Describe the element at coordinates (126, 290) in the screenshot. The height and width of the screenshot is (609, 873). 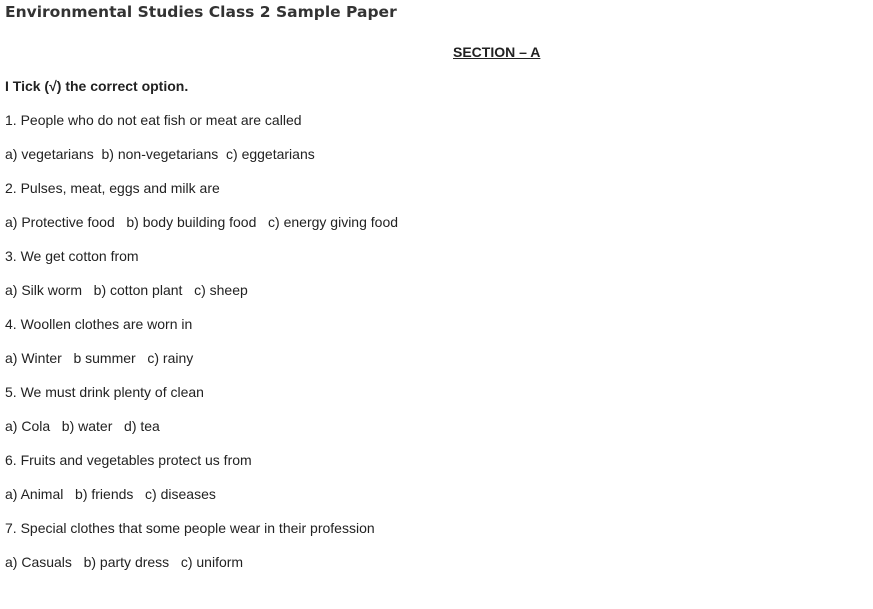
I see `question-3-options: a) Silk worm b) cotton plant c) sheep` at that location.